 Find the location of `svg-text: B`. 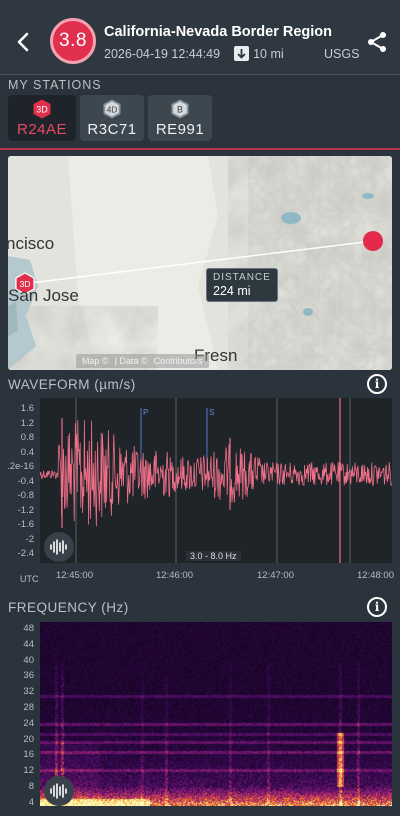

svg-text: B is located at coordinates (180, 110).